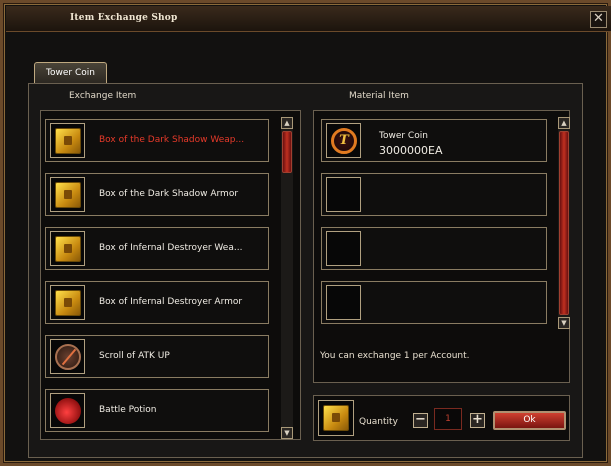  I want to click on exchange-item-row: Box of the Dark Shadow Armor, so click(157, 194).